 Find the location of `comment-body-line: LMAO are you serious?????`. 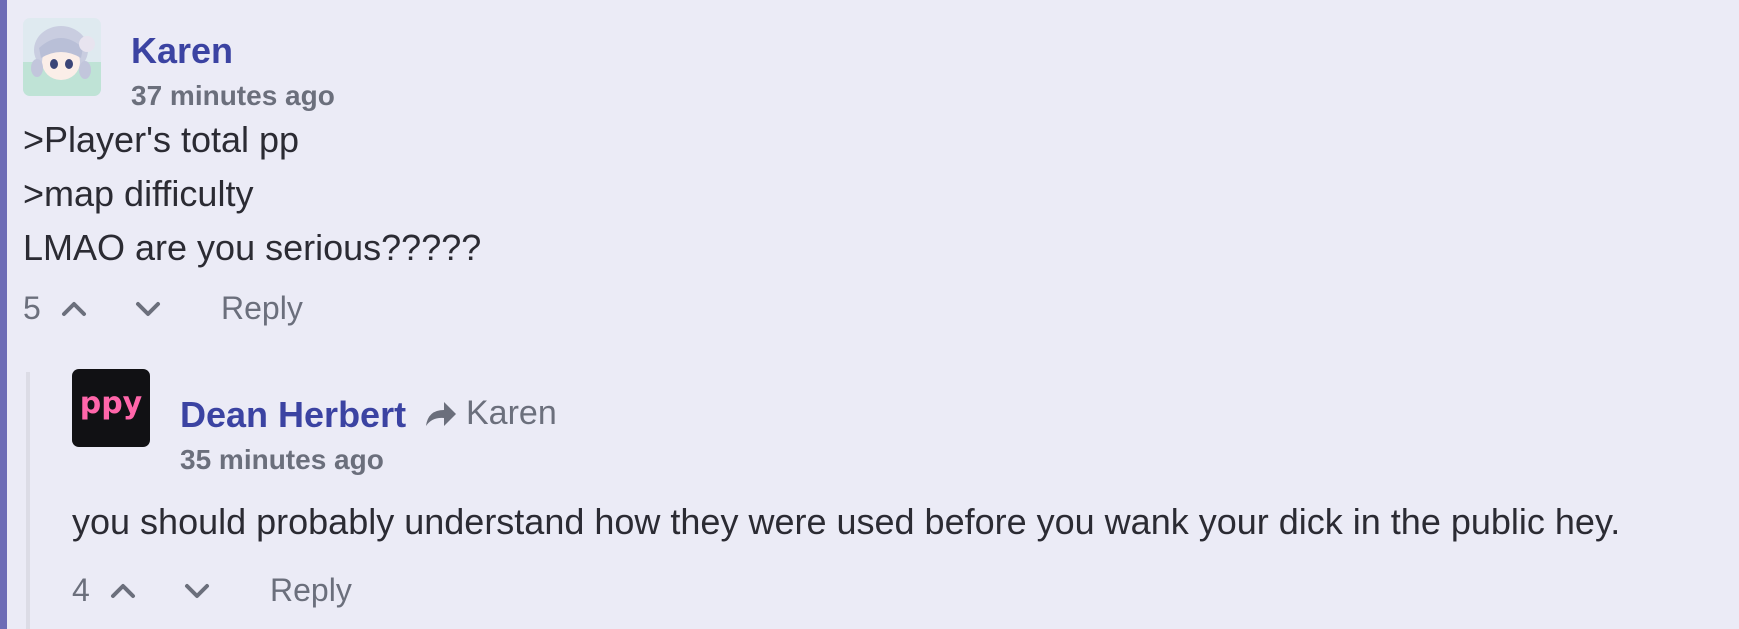

comment-body-line: LMAO are you serious????? is located at coordinates (252, 247).